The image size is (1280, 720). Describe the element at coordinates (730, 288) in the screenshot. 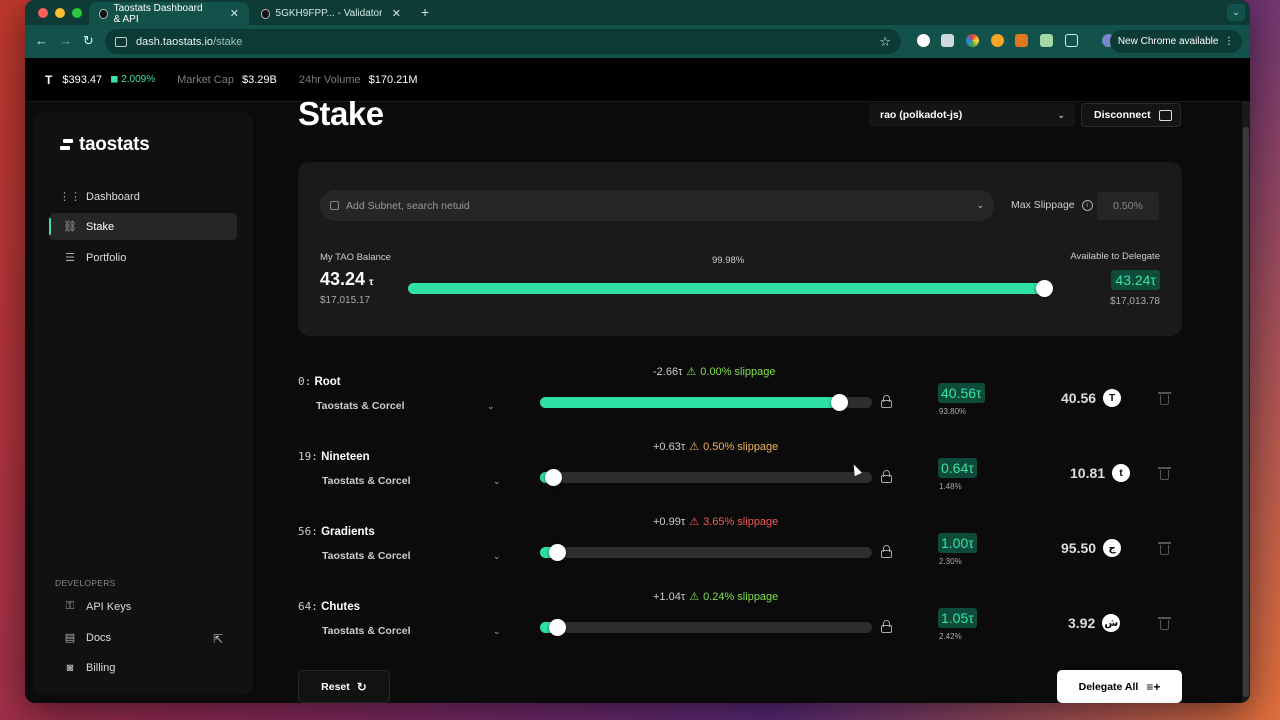

I see `allocation-slider` at that location.